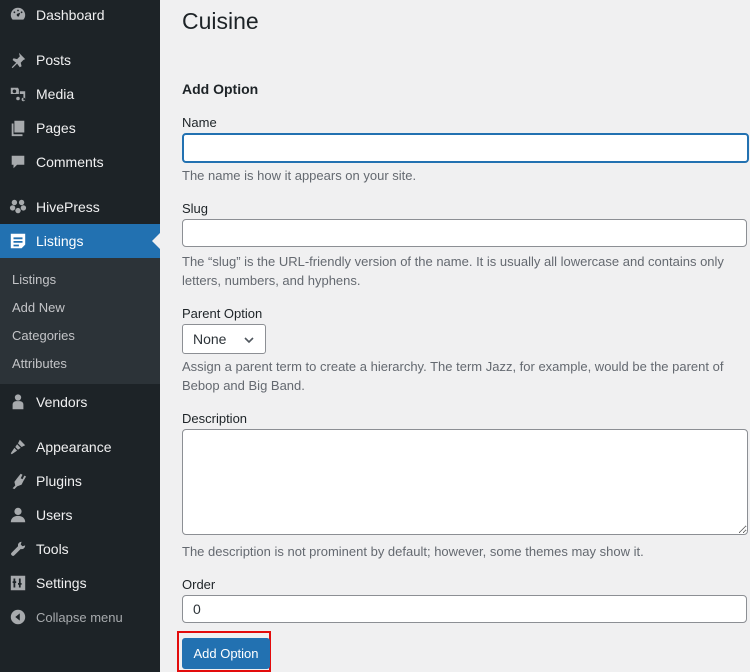 This screenshot has height=672, width=750. Describe the element at coordinates (215, 418) in the screenshot. I see `description-label: Description` at that location.